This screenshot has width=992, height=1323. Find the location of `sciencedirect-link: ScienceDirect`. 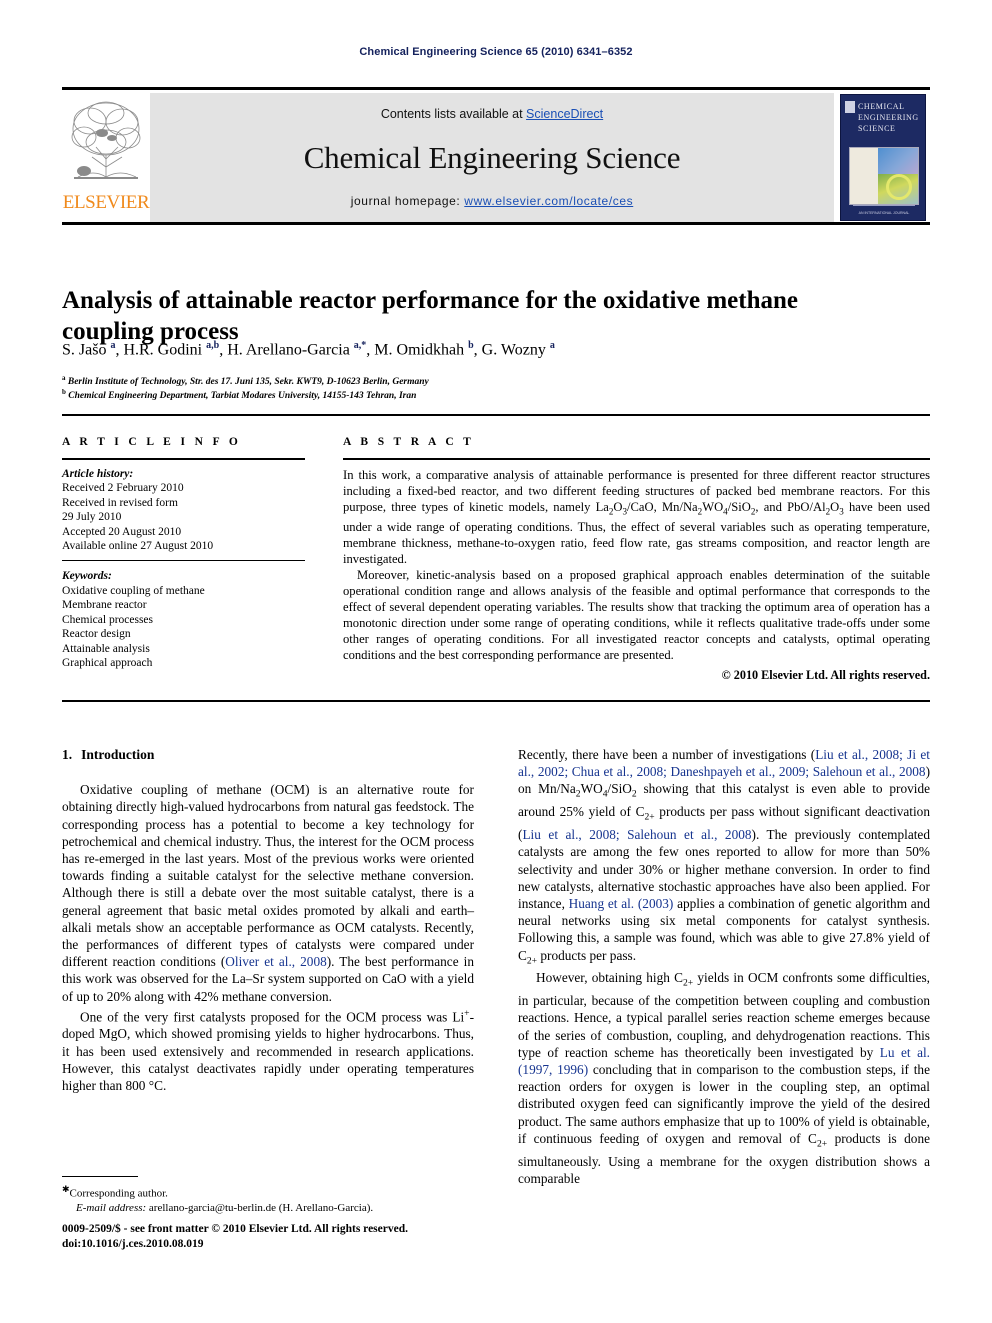

sciencedirect-link: ScienceDirect is located at coordinates (564, 114).